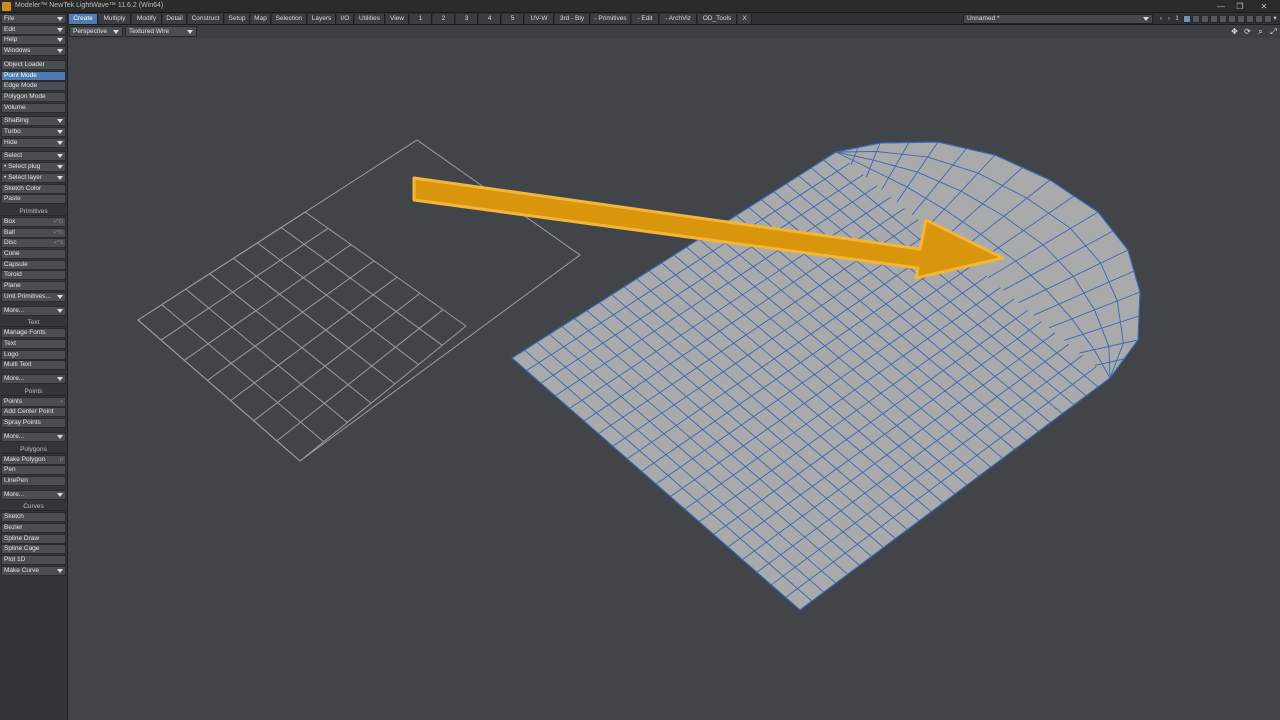 The height and width of the screenshot is (720, 1280). Describe the element at coordinates (161, 31) in the screenshot. I see `shading-dropdown: Textured Wire` at that location.